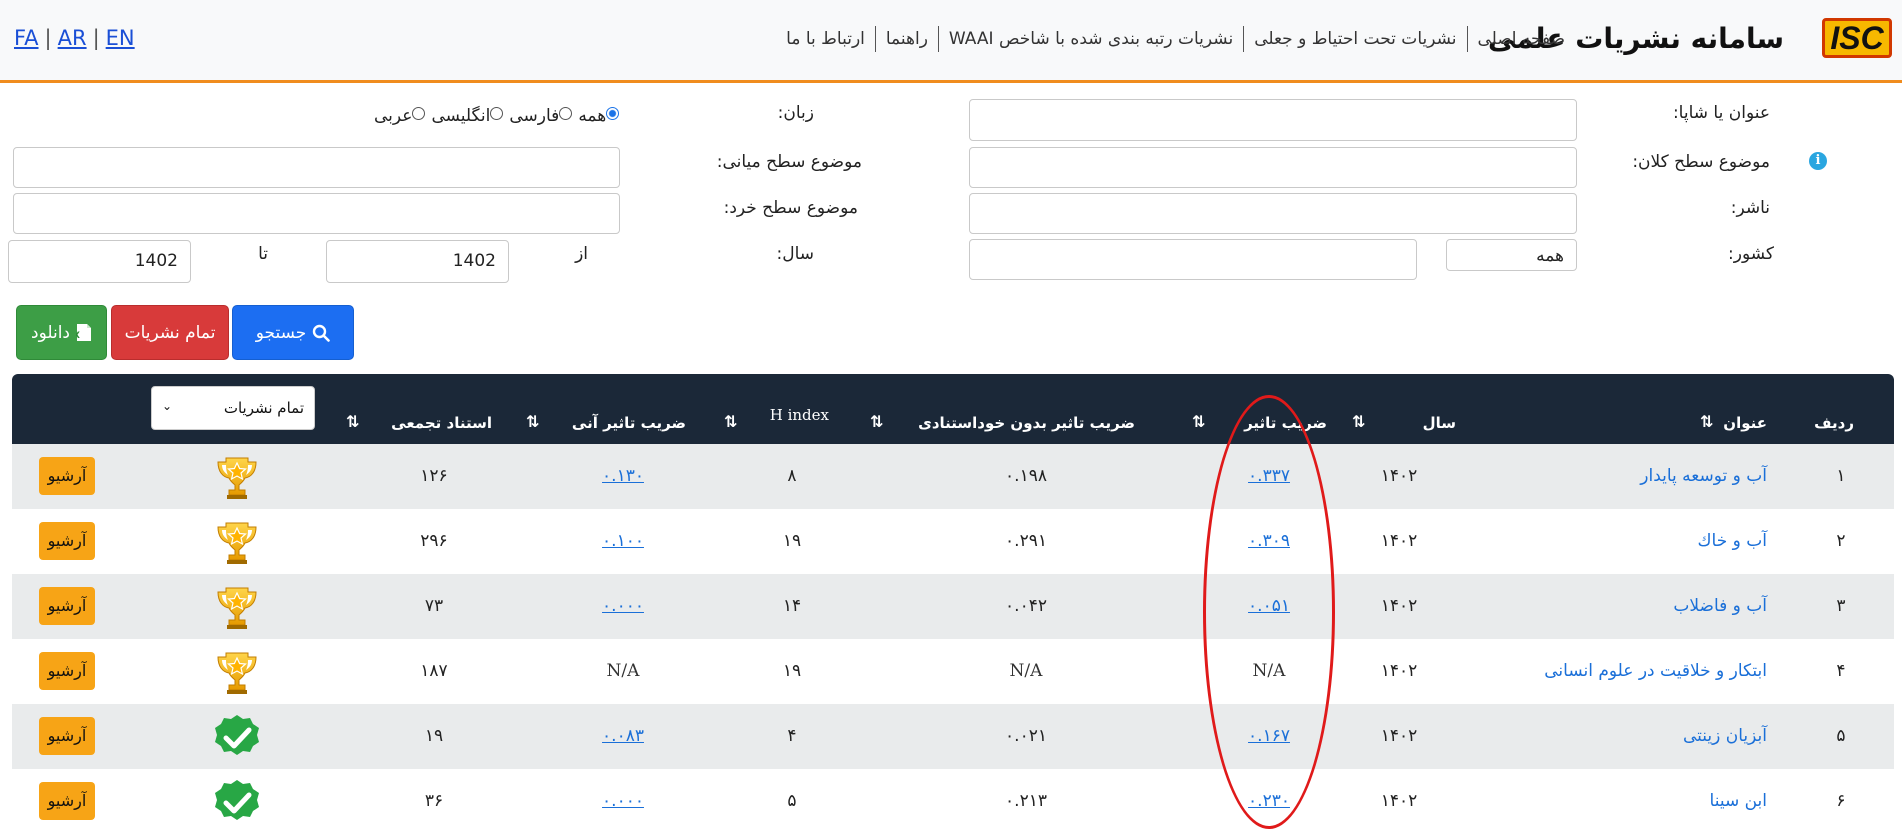 The height and width of the screenshot is (834, 1902). Describe the element at coordinates (434, 671) in the screenshot. I see `citations-value: ۱۸۷` at that location.